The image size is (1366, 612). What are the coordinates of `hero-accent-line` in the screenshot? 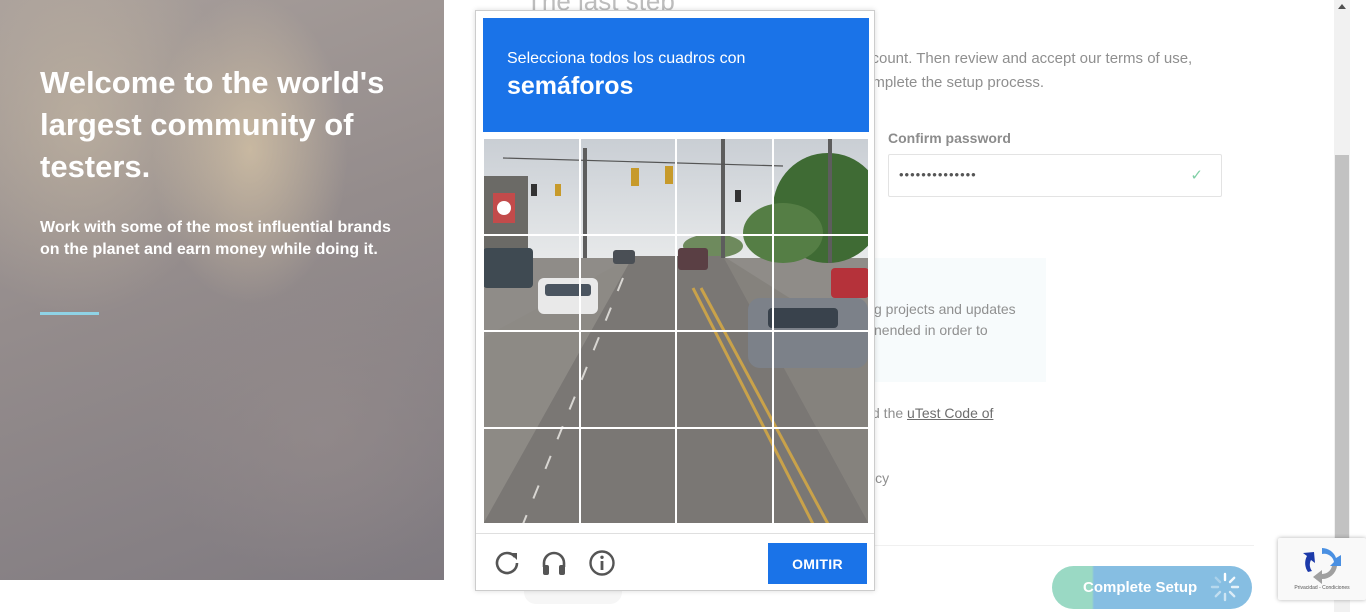 It's located at (69, 313).